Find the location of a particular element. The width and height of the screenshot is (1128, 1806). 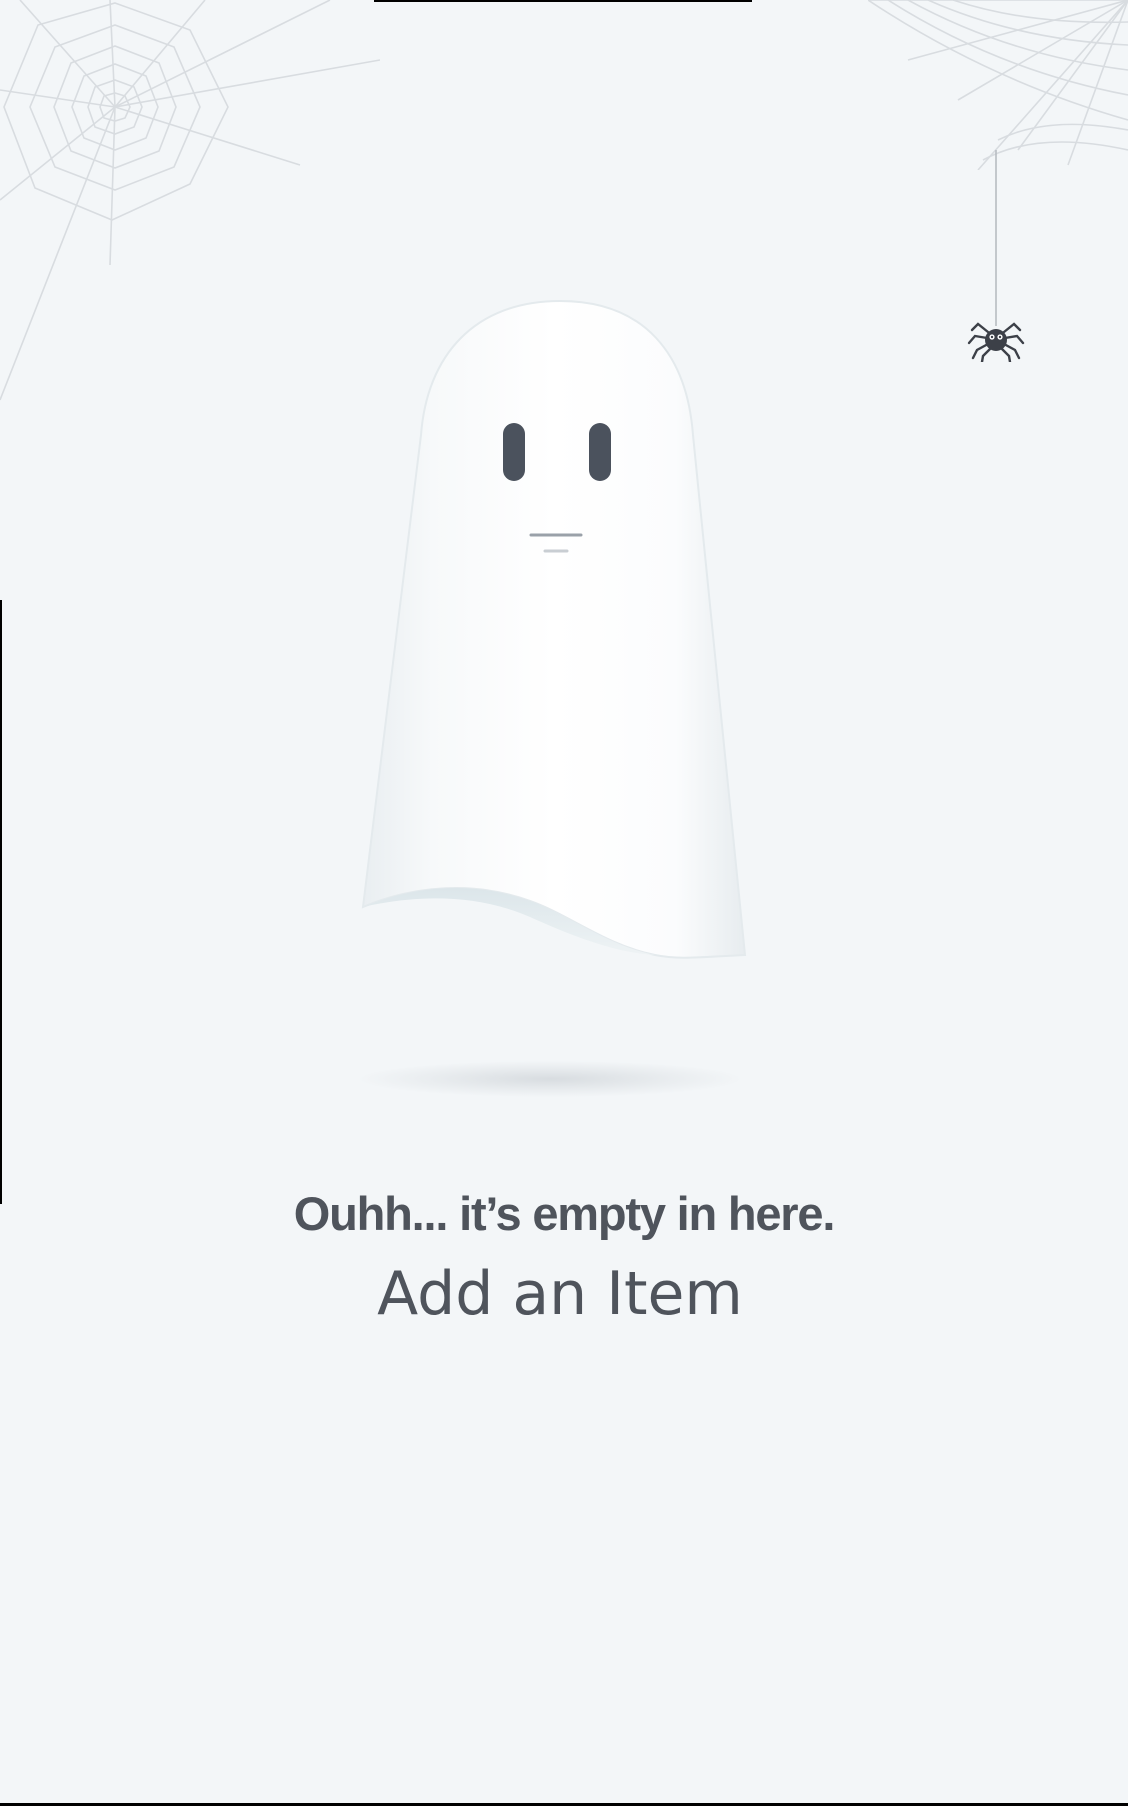

top-border is located at coordinates (563, 1).